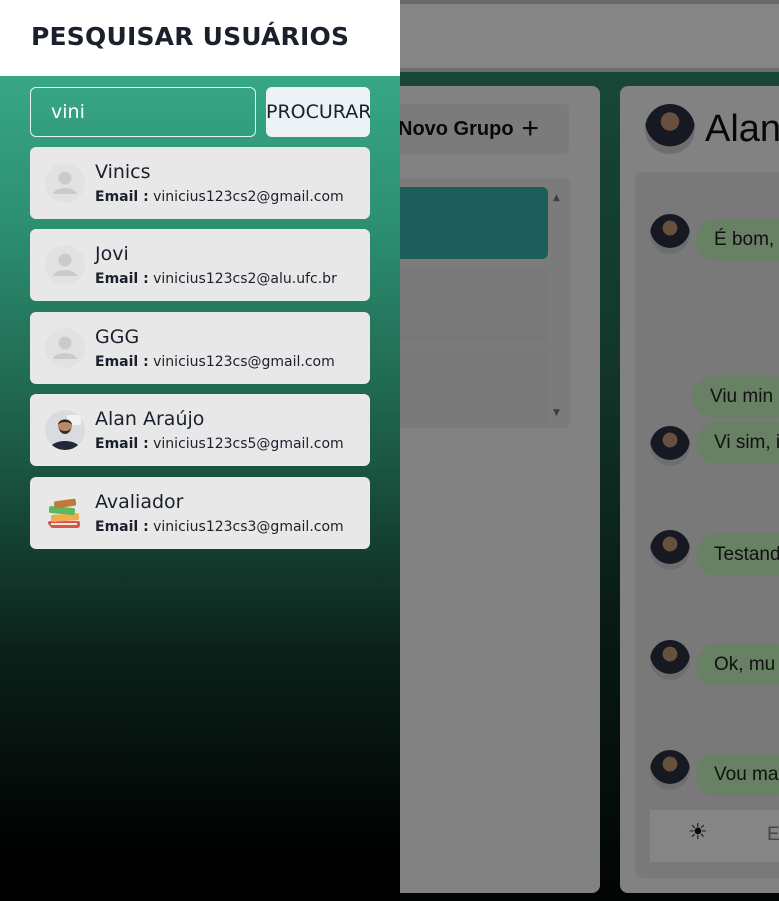 Image resolution: width=779 pixels, height=901 pixels. Describe the element at coordinates (200, 348) in the screenshot. I see `user-result-item: GGG Email : vinicius123cs@gmail.com` at that location.